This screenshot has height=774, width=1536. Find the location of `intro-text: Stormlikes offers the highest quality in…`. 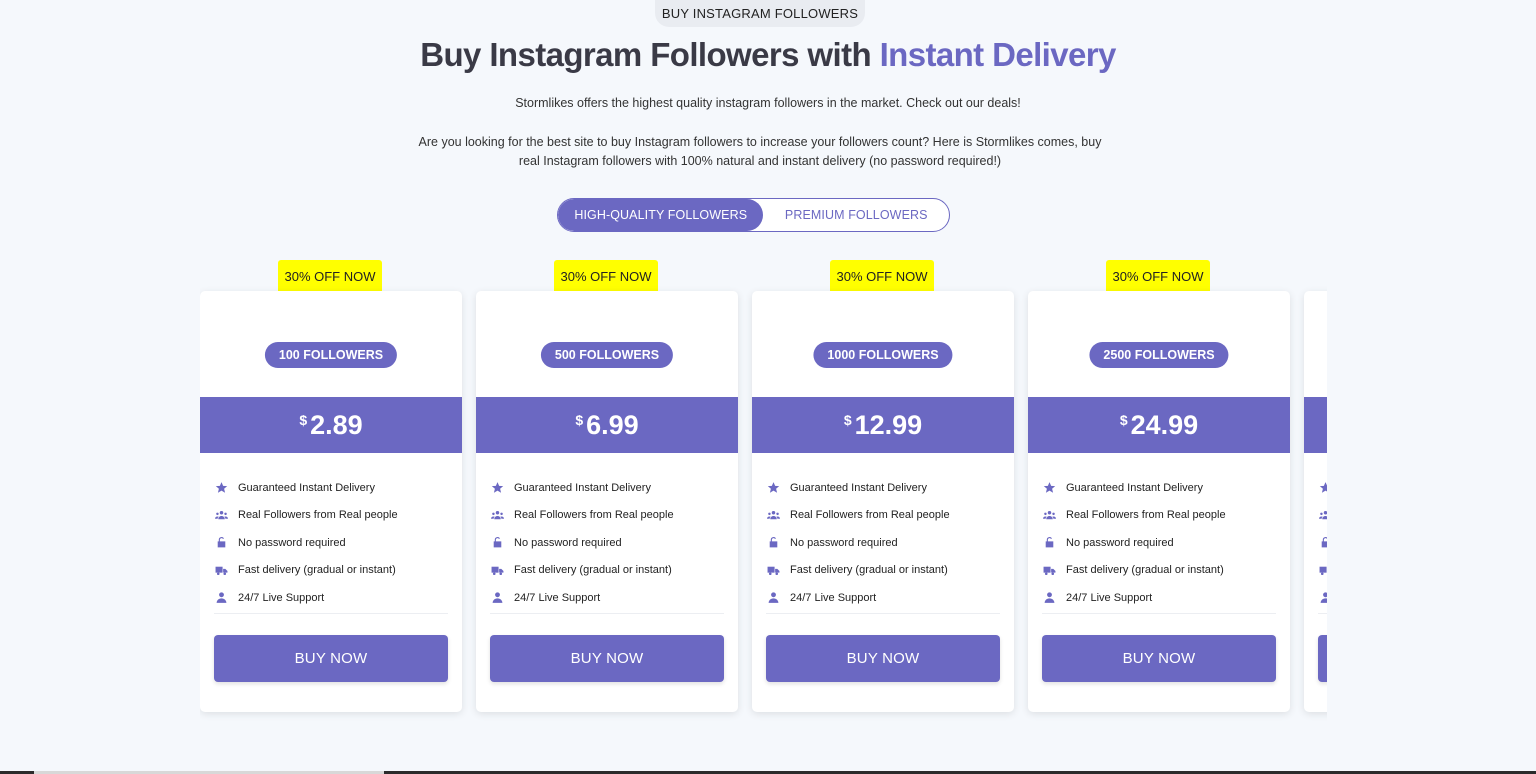

intro-text: Stormlikes offers the highest quality in… is located at coordinates (768, 103).